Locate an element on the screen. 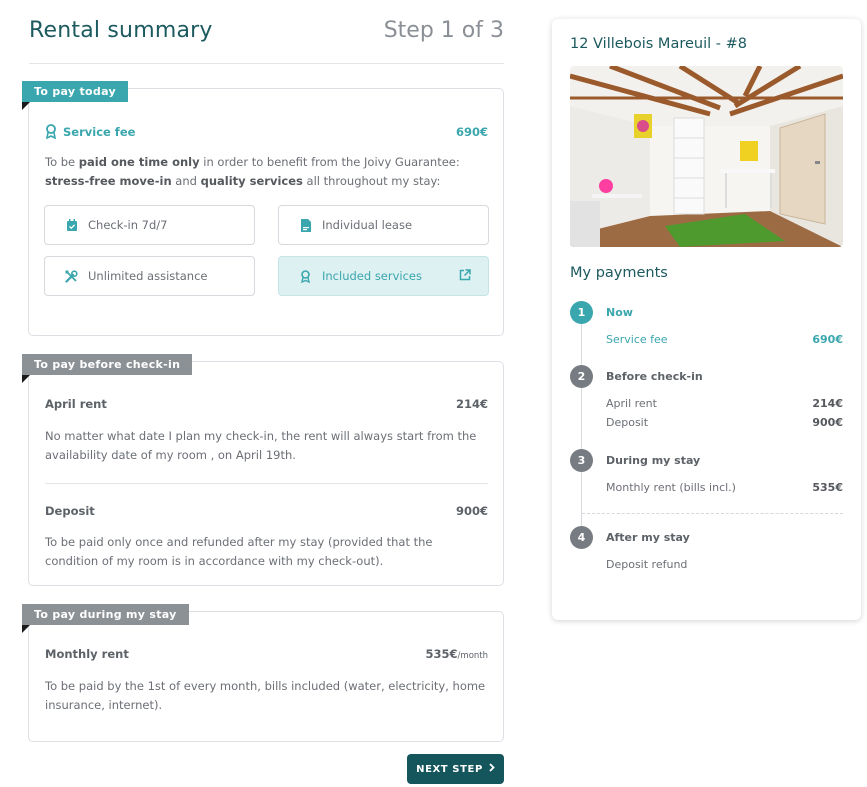 The image size is (867, 787). stage-number: 2 is located at coordinates (581, 376).